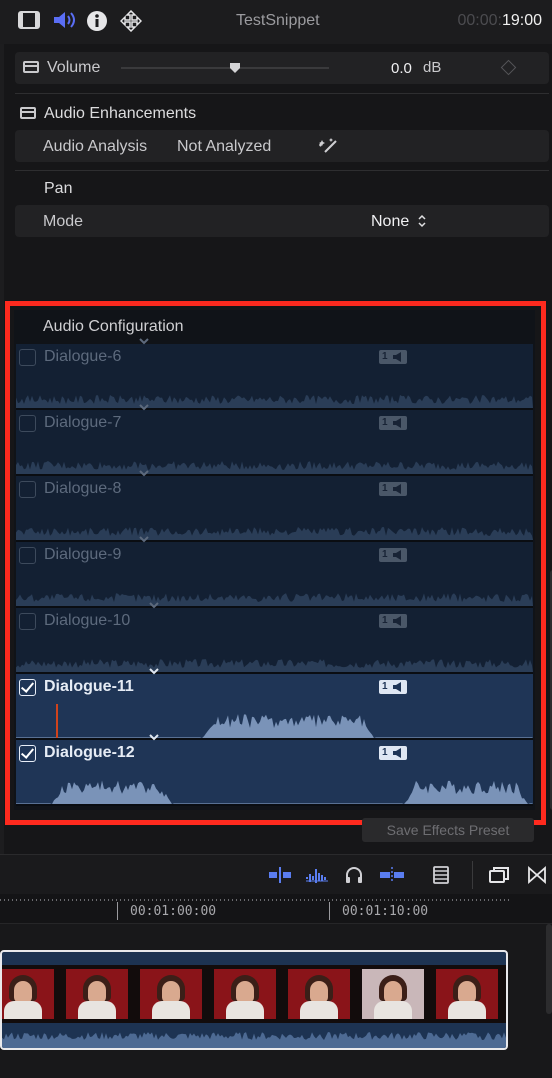  I want to click on audio-analysis-value: Not Analyzed, so click(224, 146).